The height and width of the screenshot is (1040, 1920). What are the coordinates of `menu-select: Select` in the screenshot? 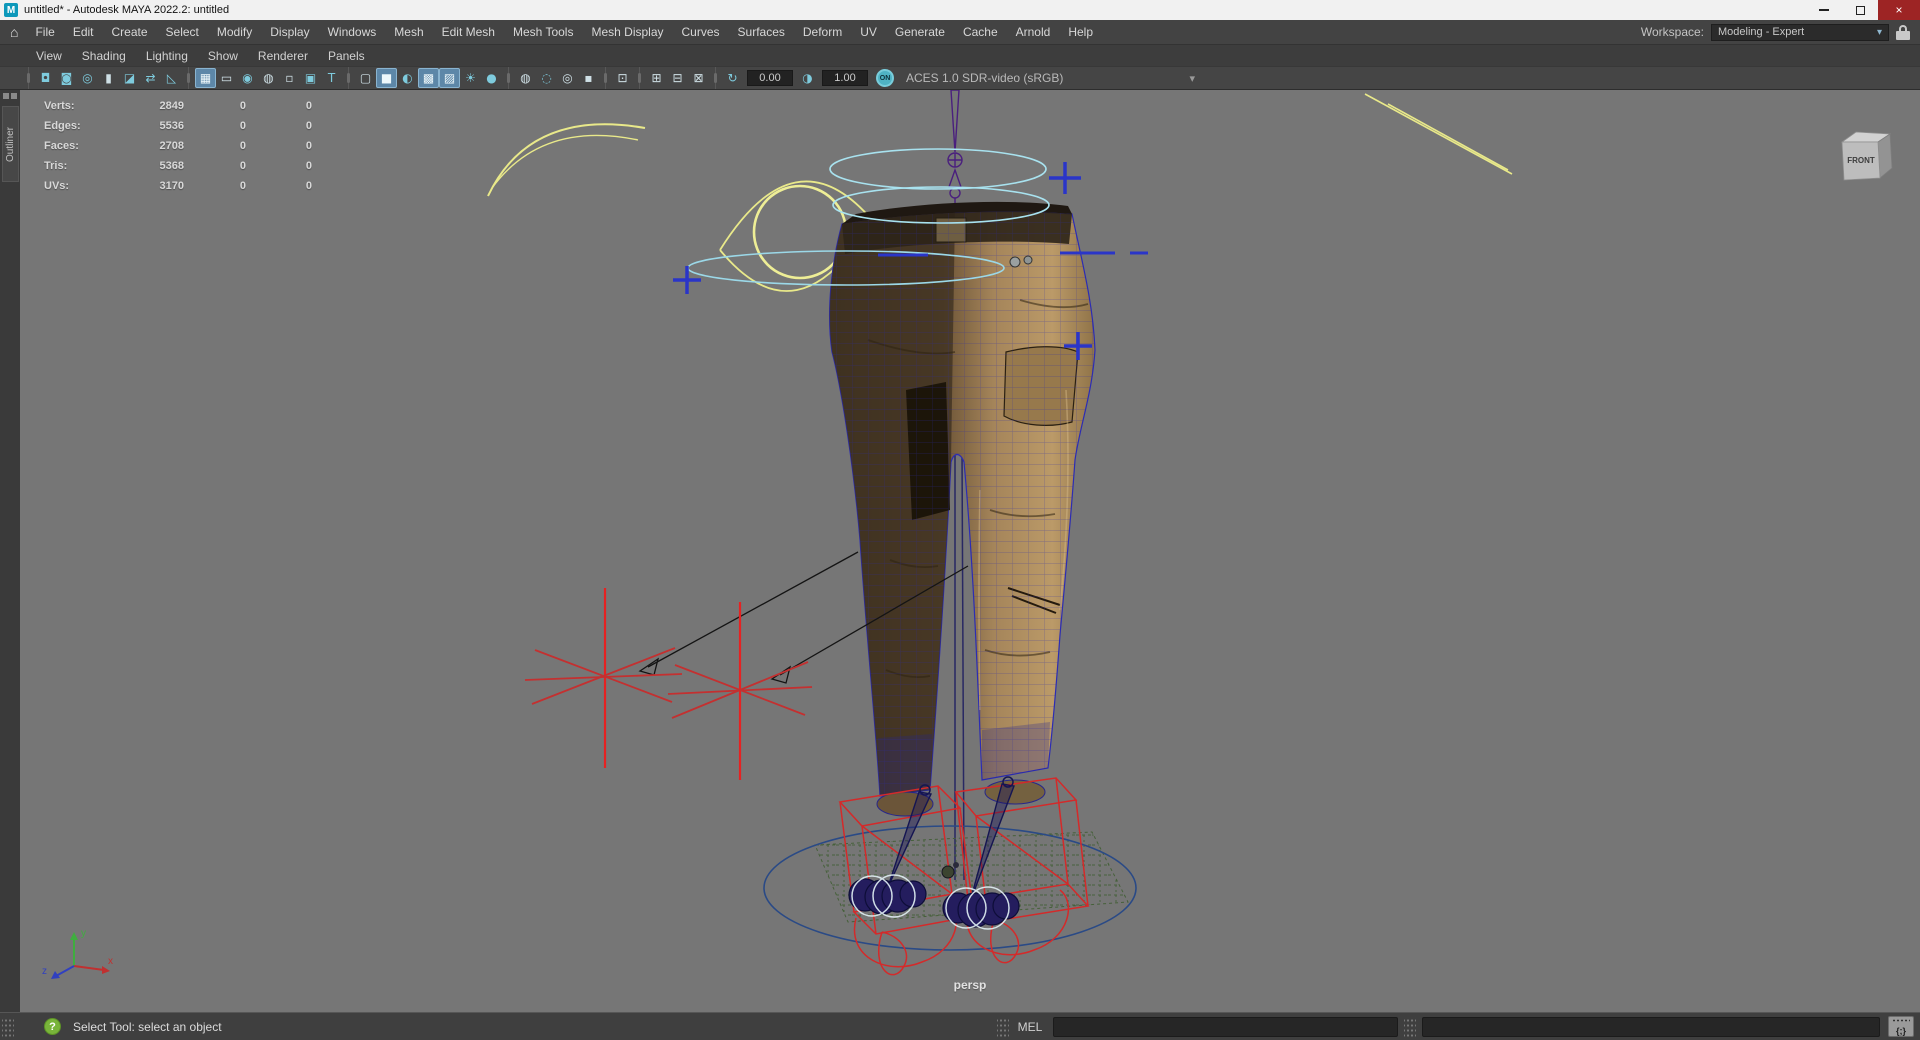 It's located at (182, 32).